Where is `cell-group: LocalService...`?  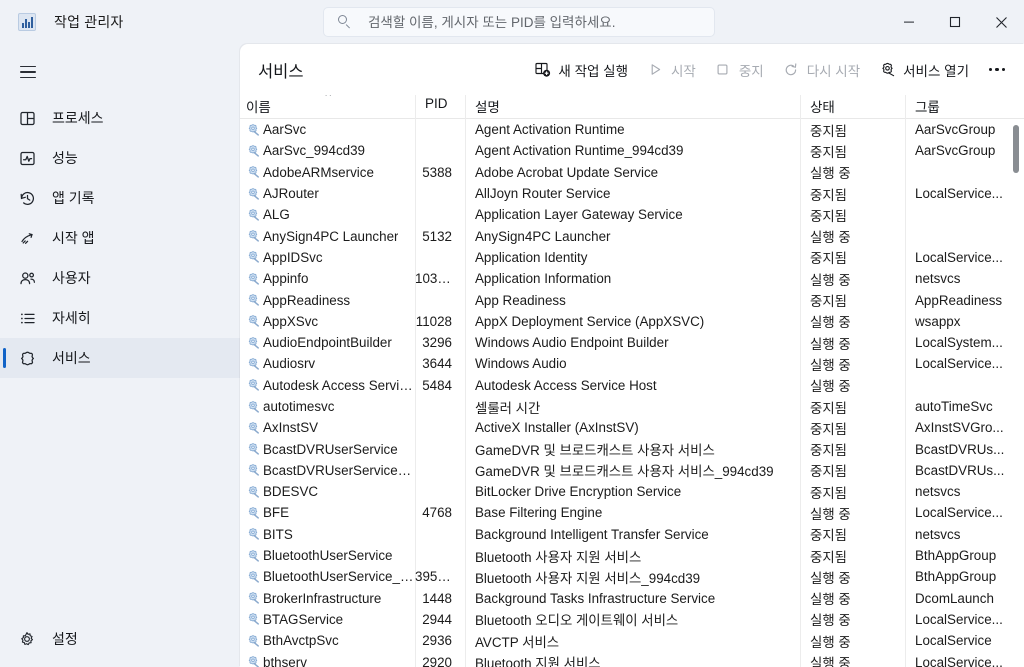 cell-group: LocalService... is located at coordinates (959, 257).